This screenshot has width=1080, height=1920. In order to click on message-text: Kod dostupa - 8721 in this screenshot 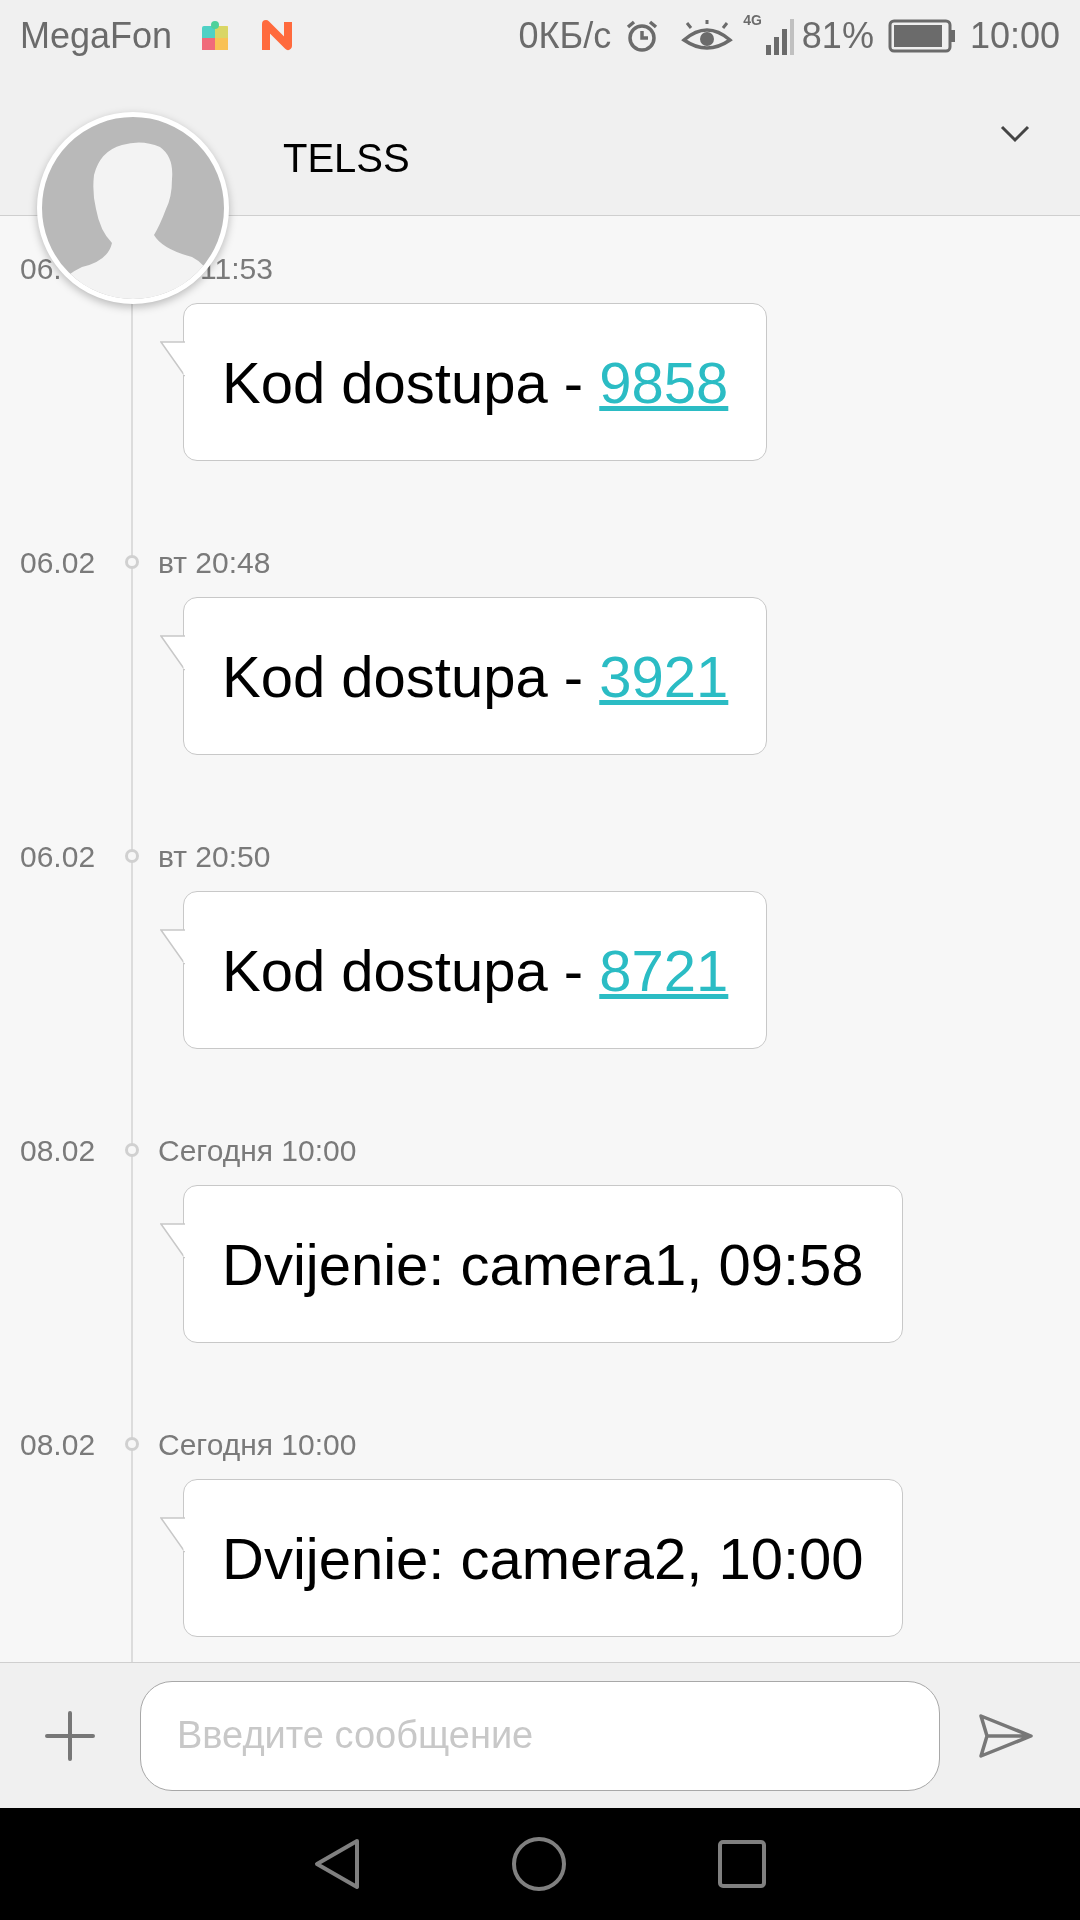, I will do `click(475, 970)`.